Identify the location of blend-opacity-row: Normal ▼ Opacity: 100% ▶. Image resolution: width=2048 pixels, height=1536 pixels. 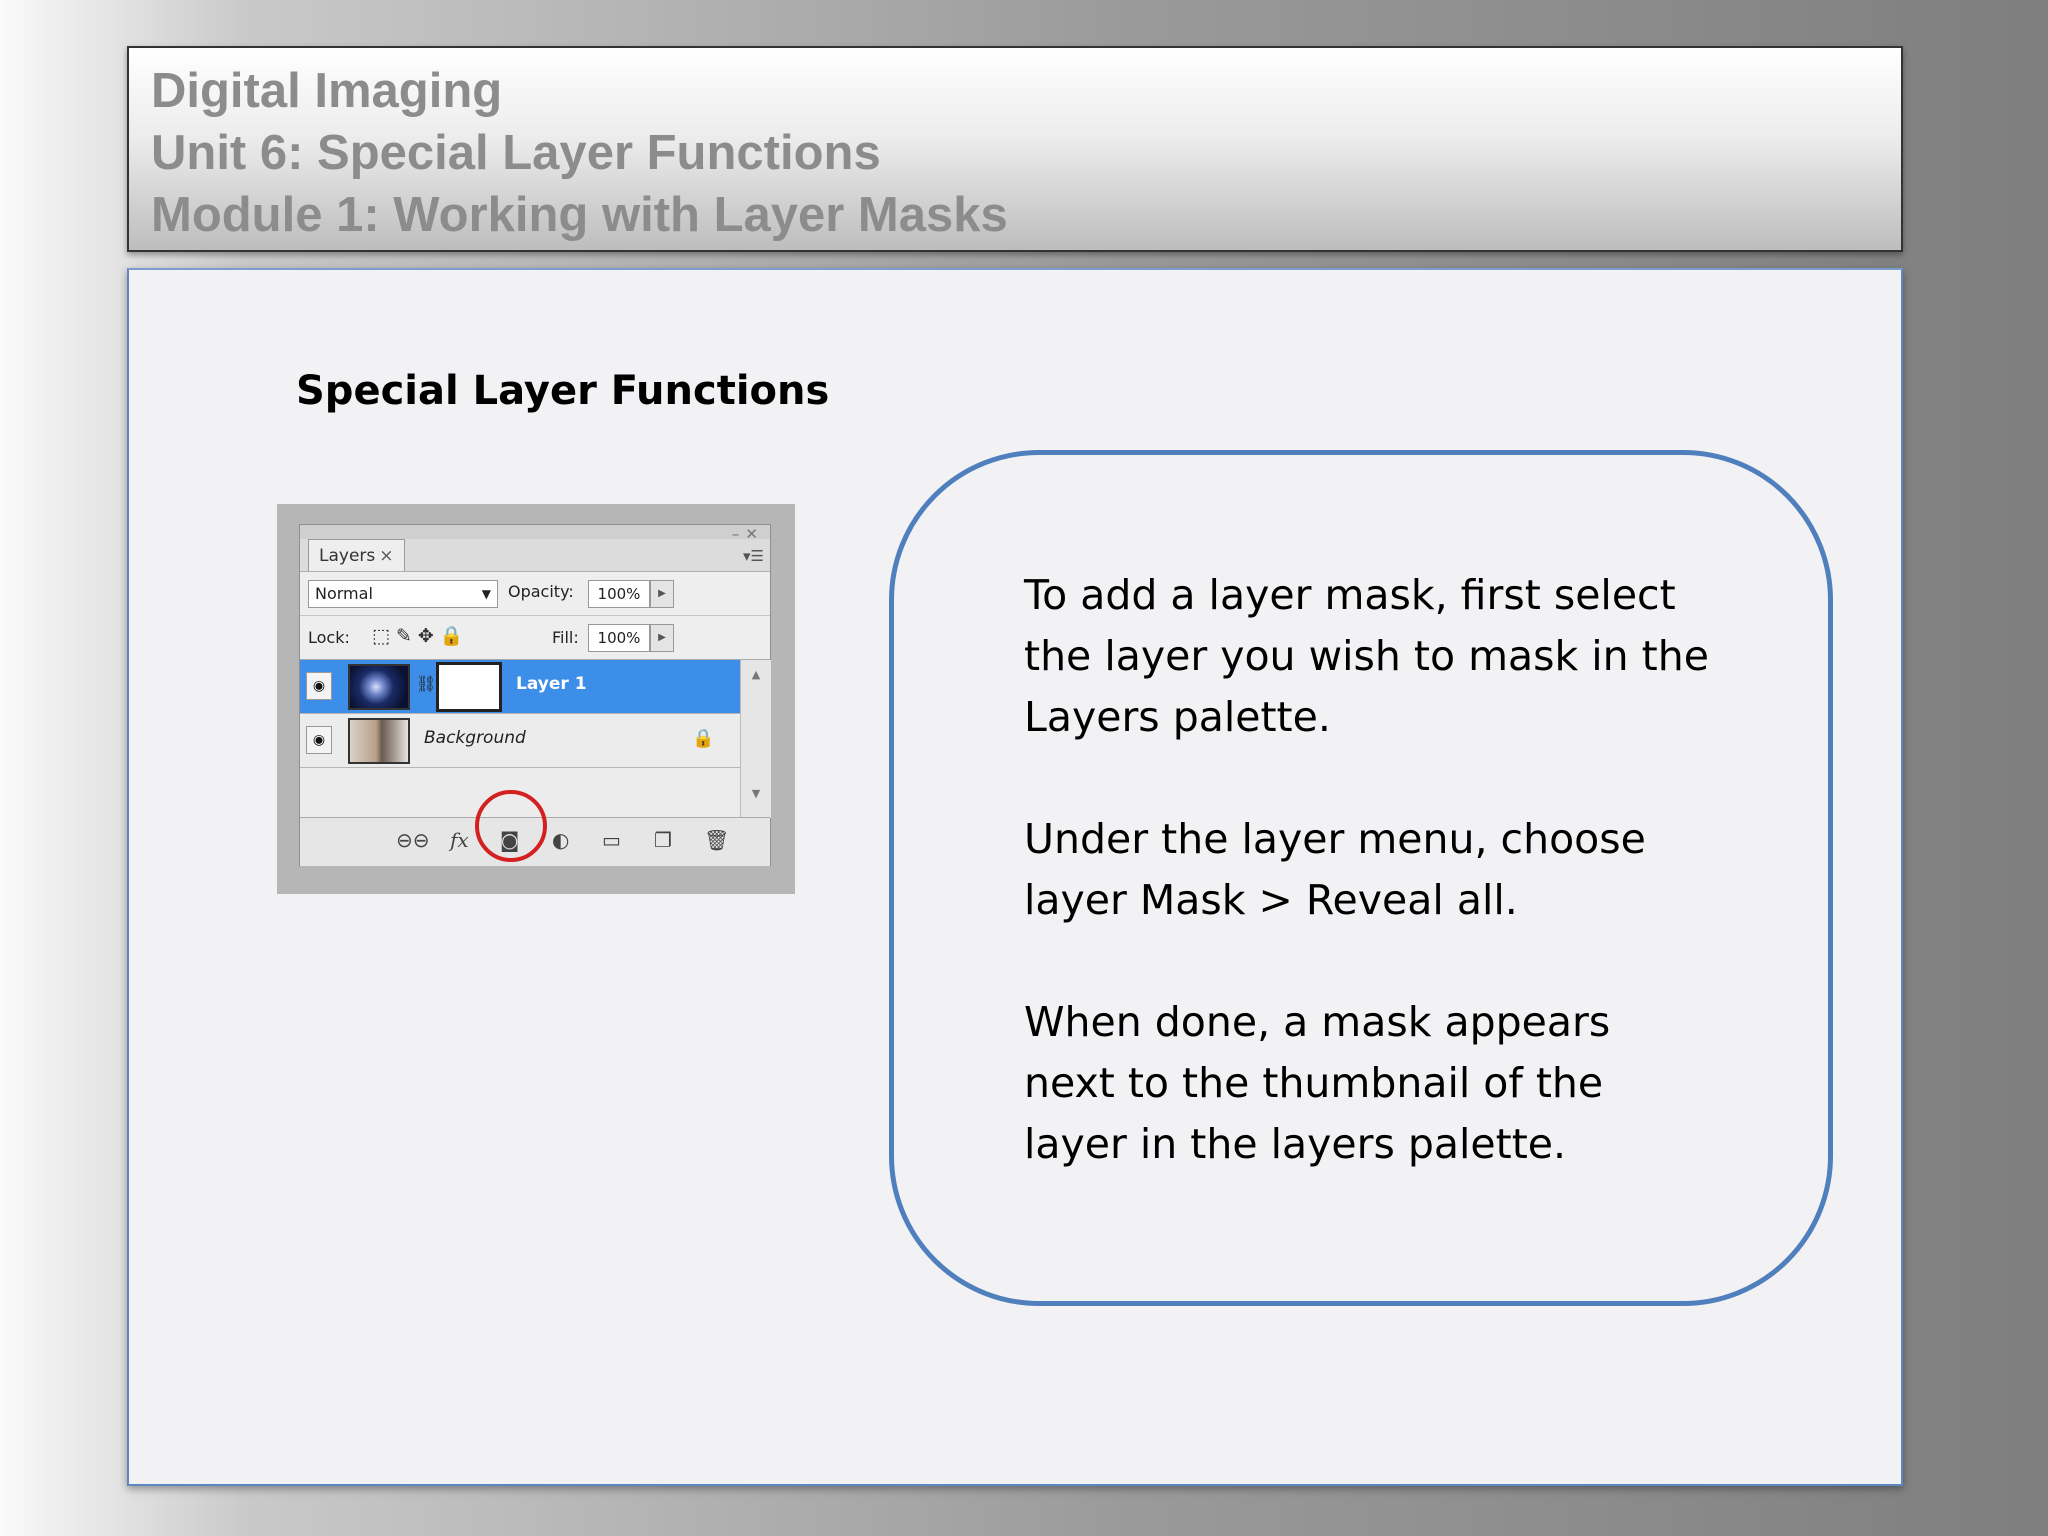
(535, 593).